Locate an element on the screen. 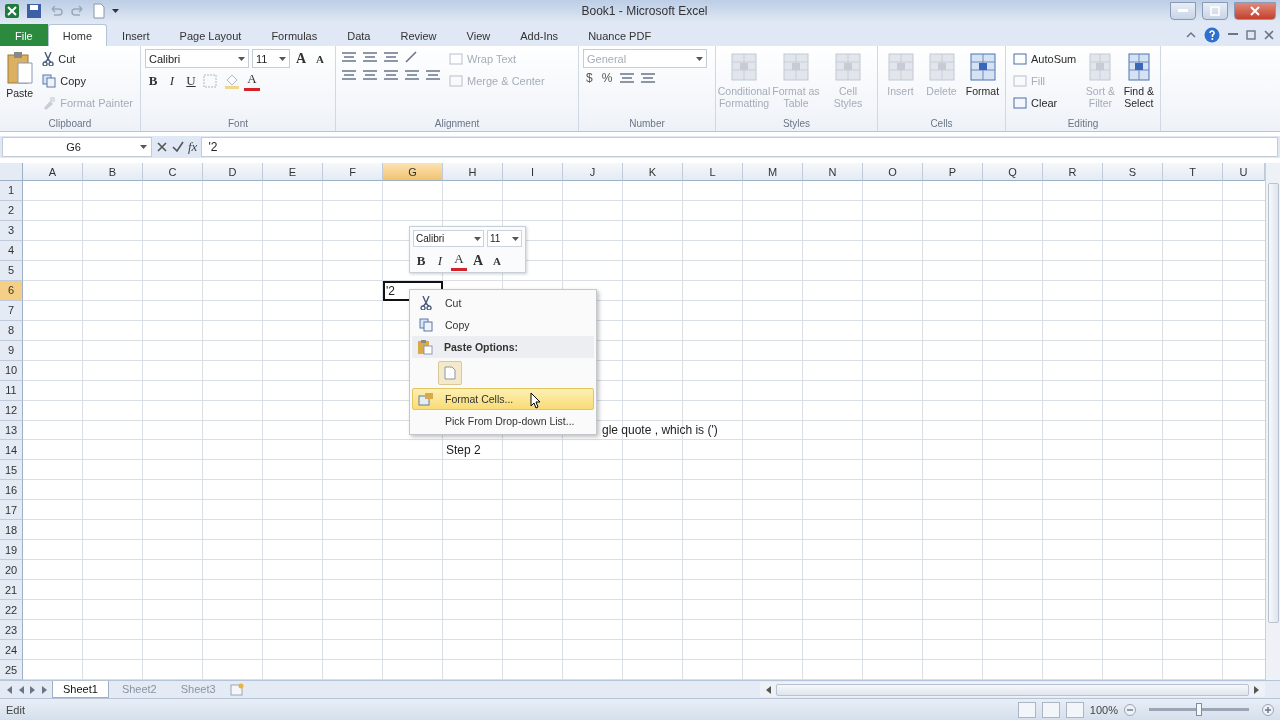 Image resolution: width=1280 pixels, height=720 pixels. ribbon-tab: Page Layout is located at coordinates (210, 35).